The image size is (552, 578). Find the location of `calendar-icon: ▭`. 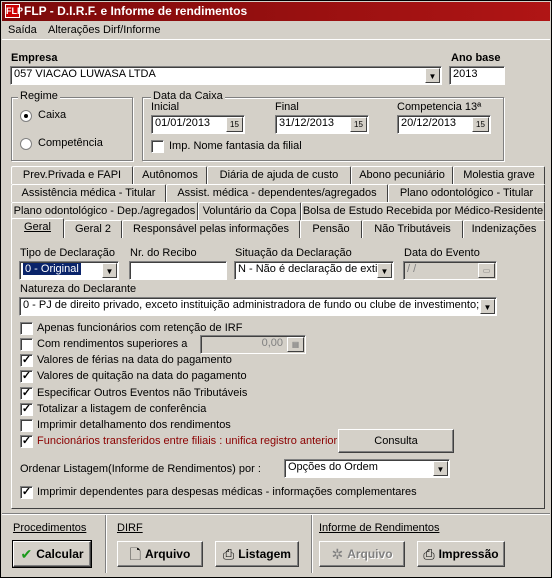

calendar-icon: ▭ is located at coordinates (486, 270).